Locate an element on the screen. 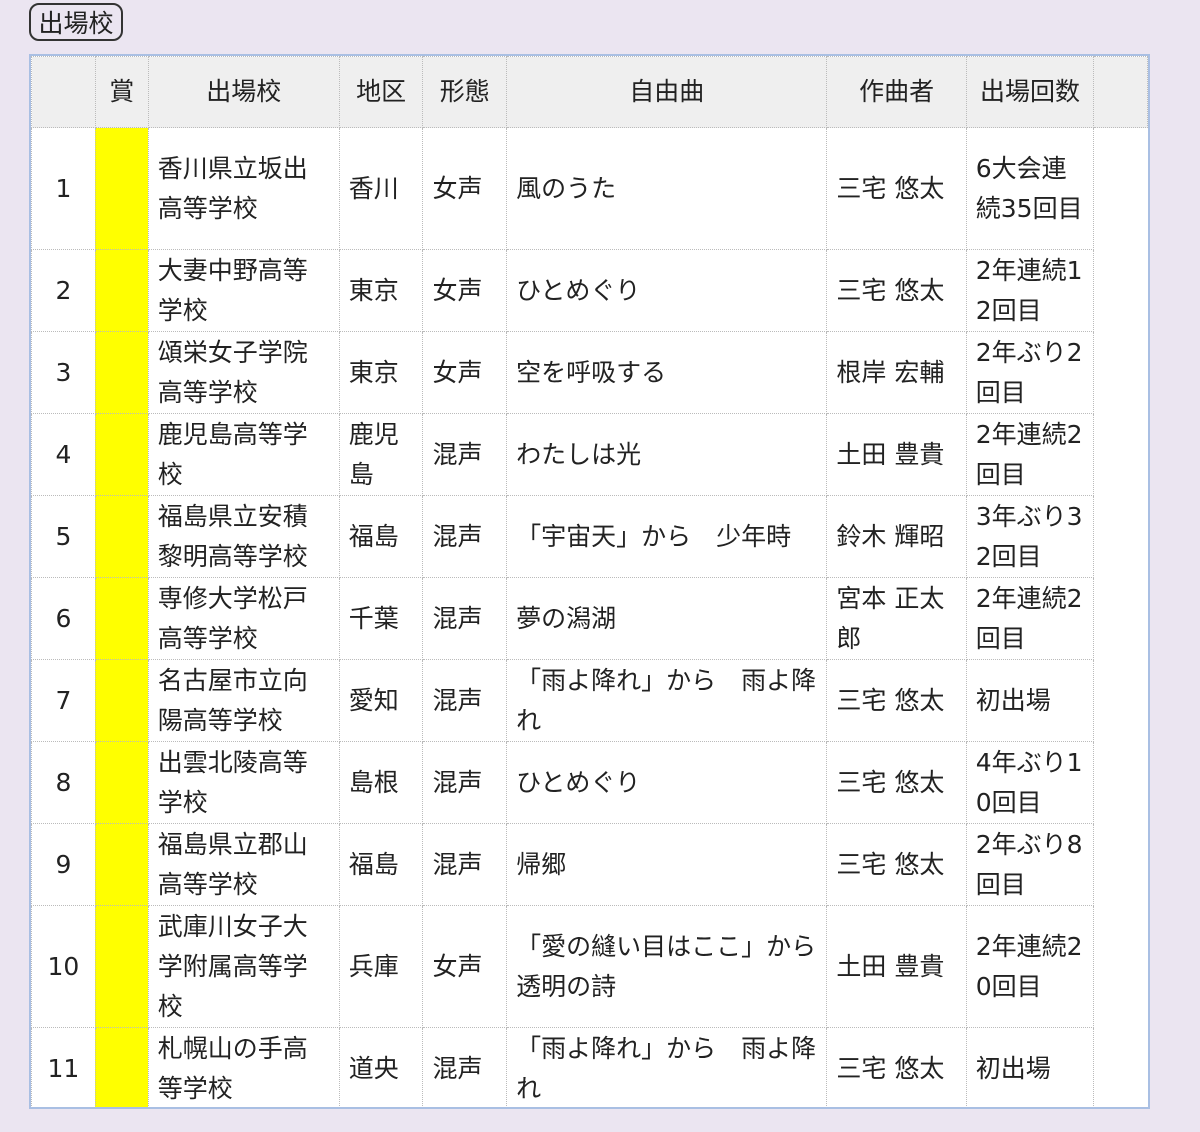  section-label: 出場校 is located at coordinates (76, 22).